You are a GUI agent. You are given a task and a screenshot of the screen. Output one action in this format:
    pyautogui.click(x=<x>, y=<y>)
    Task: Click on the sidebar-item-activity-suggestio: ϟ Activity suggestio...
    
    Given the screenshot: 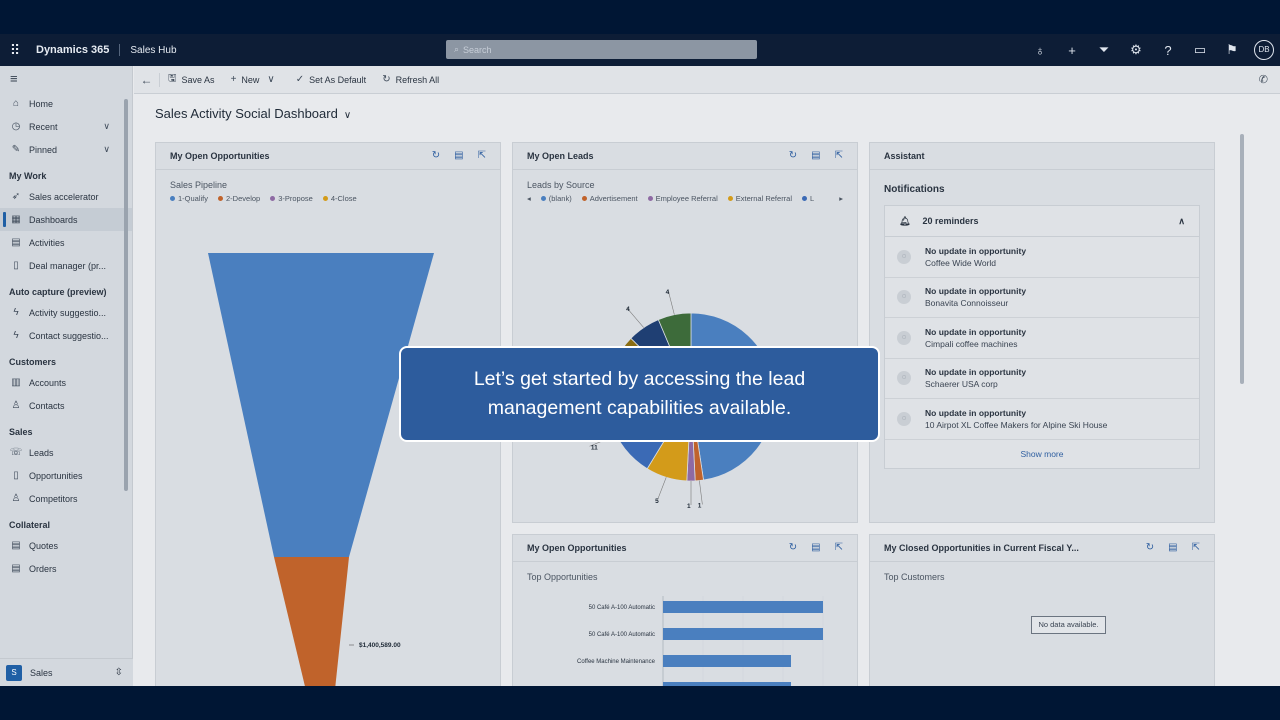 What is the action you would take?
    pyautogui.click(x=66, y=312)
    